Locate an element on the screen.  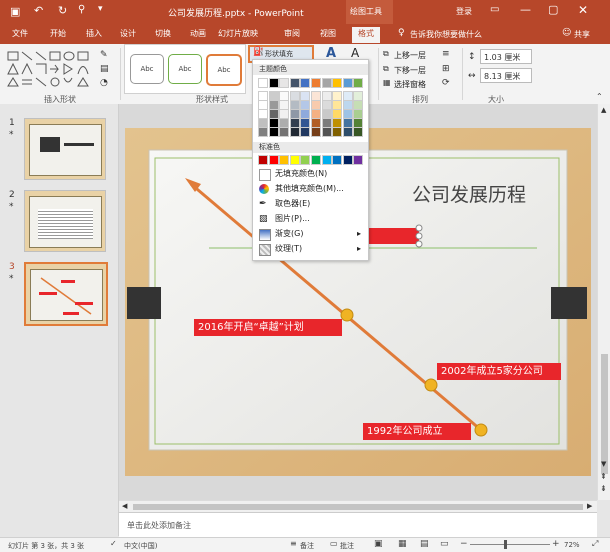
tab-view: 视图 is located at coordinates (328, 33).